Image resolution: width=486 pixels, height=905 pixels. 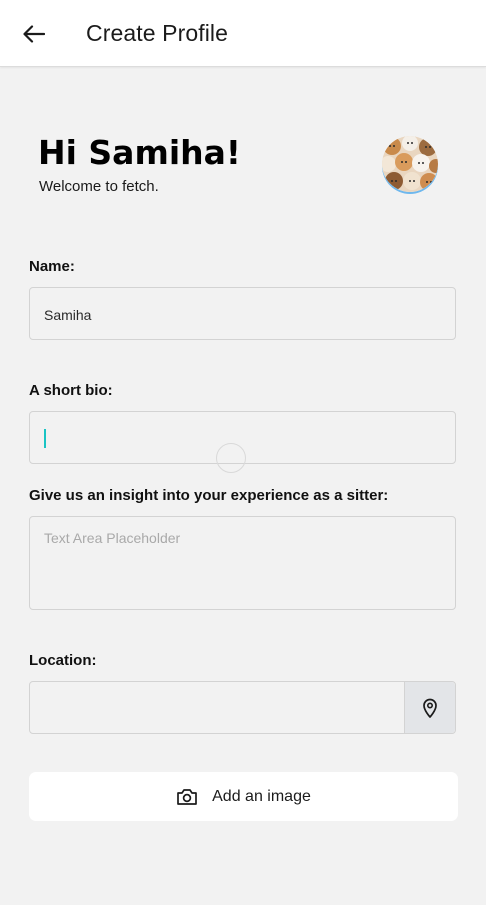 I want to click on avatar, so click(x=410, y=164).